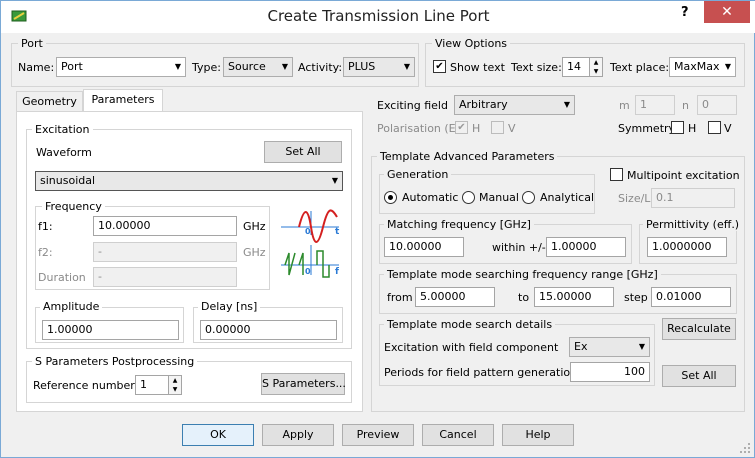 This screenshot has width=755, height=458. What do you see at coordinates (702, 67) in the screenshot?
I see `text-place-combo: MaxMax ▼` at bounding box center [702, 67].